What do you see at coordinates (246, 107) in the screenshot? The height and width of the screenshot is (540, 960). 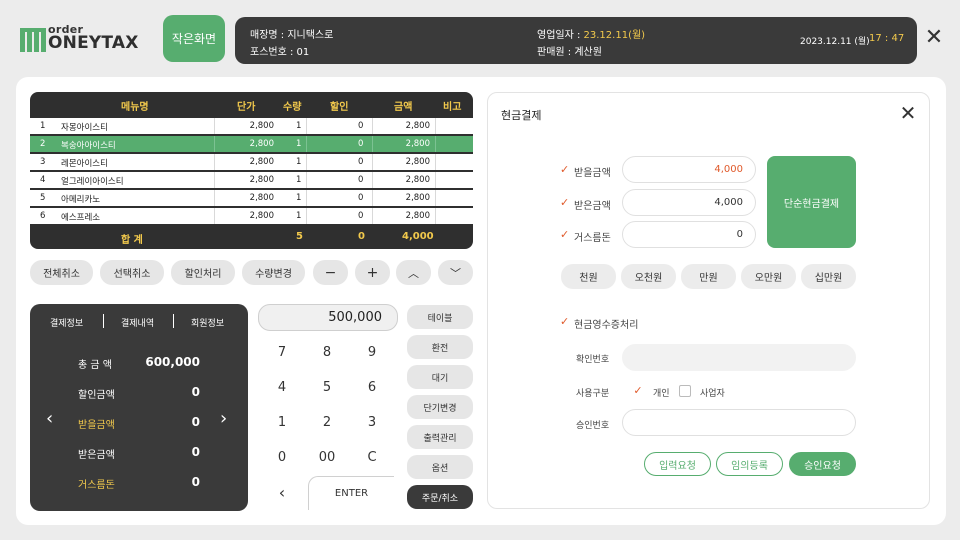 I see `col-price: 단가` at bounding box center [246, 107].